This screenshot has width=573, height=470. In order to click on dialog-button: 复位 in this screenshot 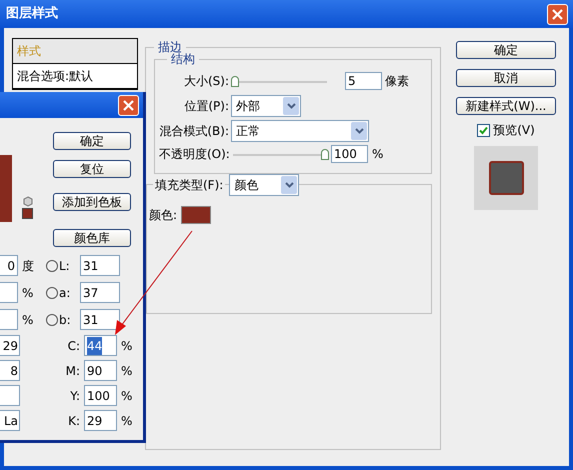, I will do `click(92, 169)`.